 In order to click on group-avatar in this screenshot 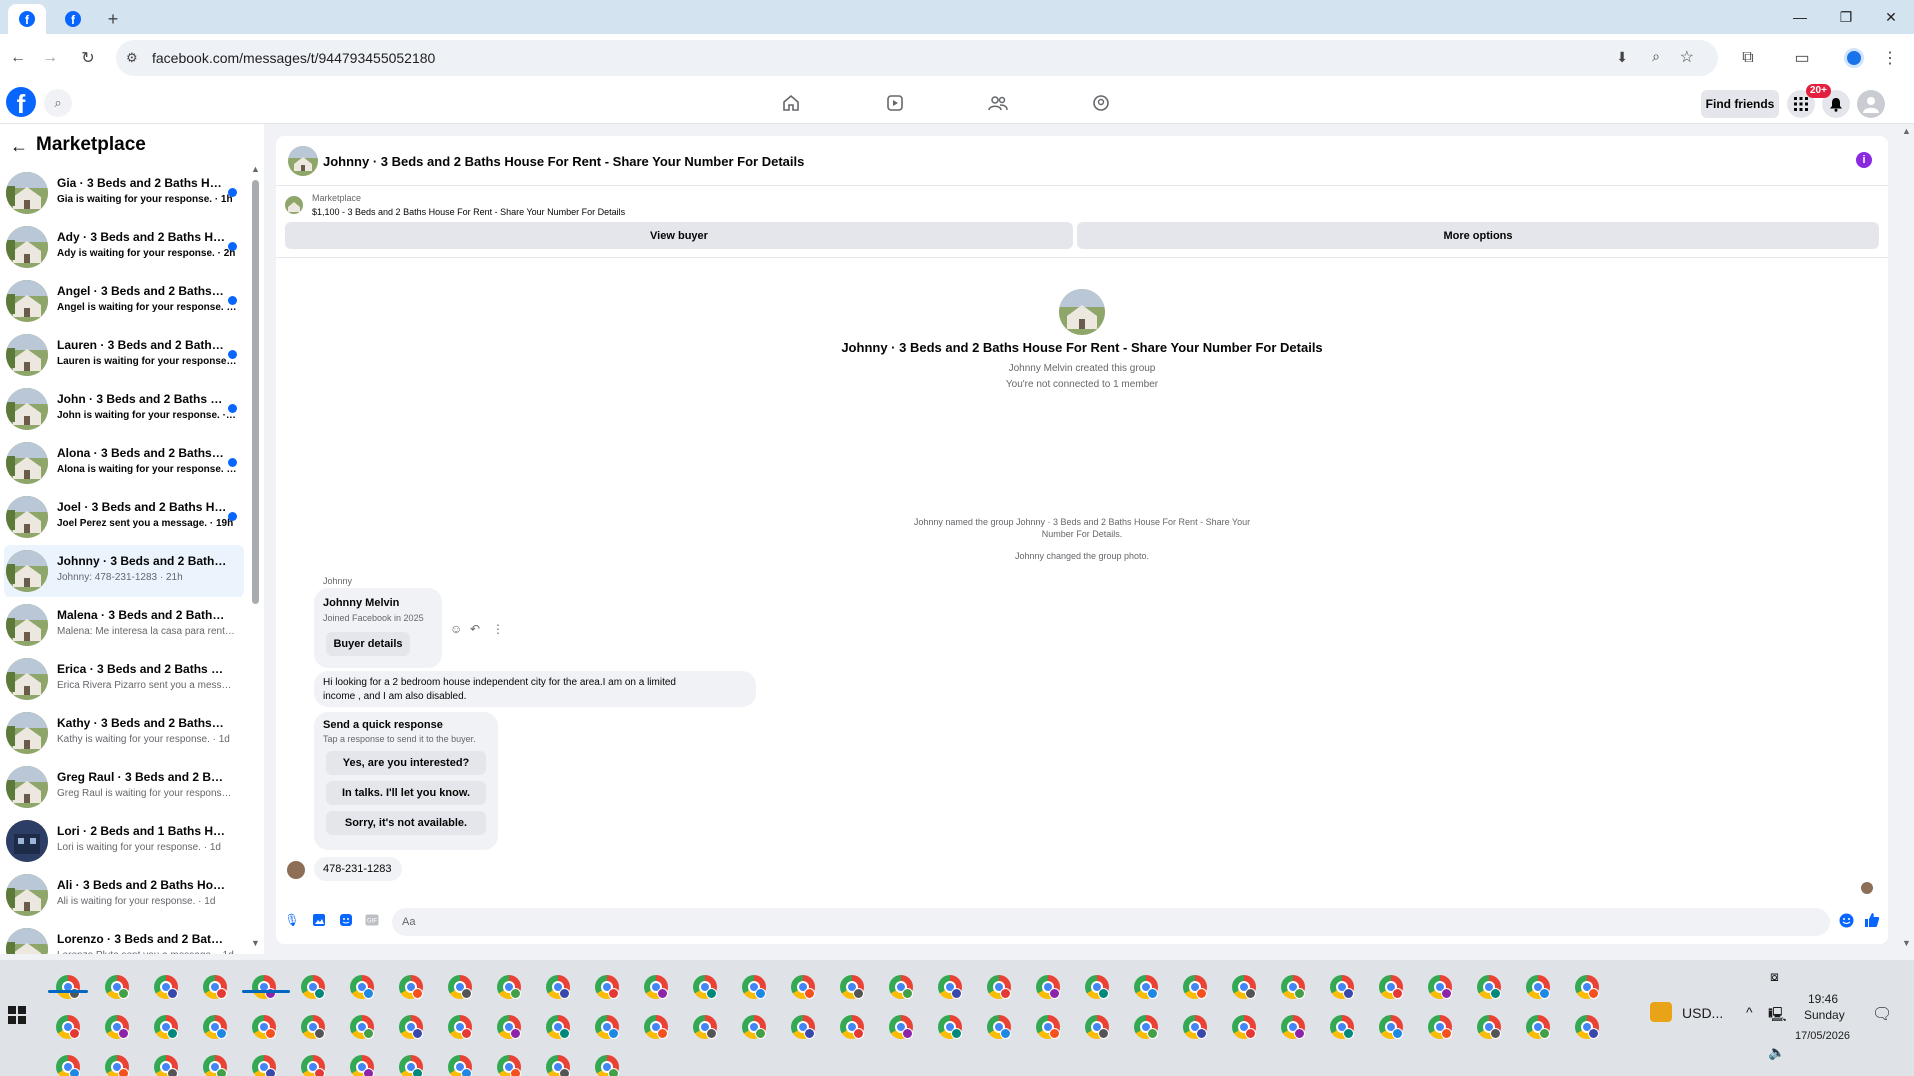, I will do `click(303, 161)`.